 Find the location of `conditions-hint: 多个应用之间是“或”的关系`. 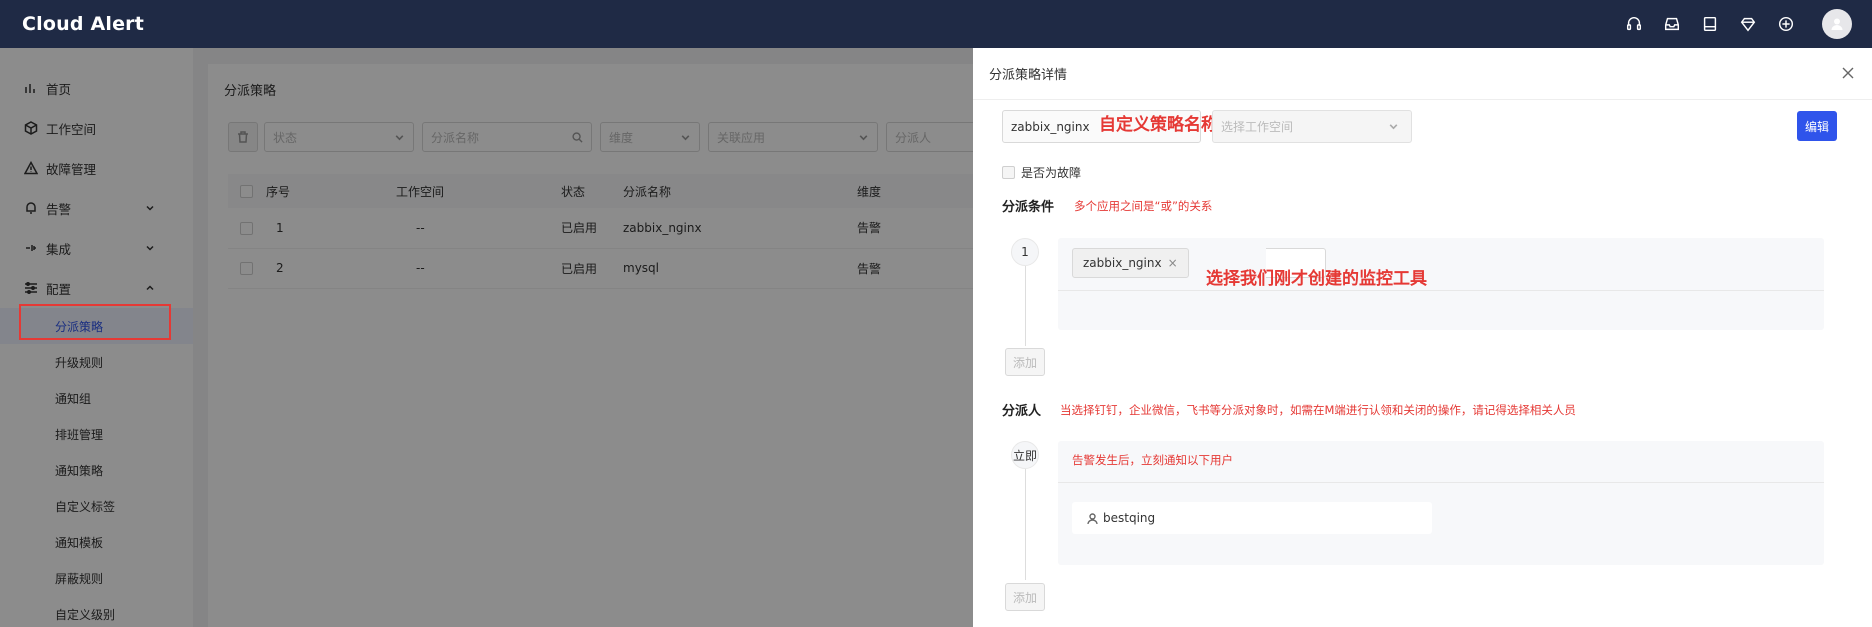

conditions-hint: 多个应用之间是“或”的关系 is located at coordinates (1143, 206).